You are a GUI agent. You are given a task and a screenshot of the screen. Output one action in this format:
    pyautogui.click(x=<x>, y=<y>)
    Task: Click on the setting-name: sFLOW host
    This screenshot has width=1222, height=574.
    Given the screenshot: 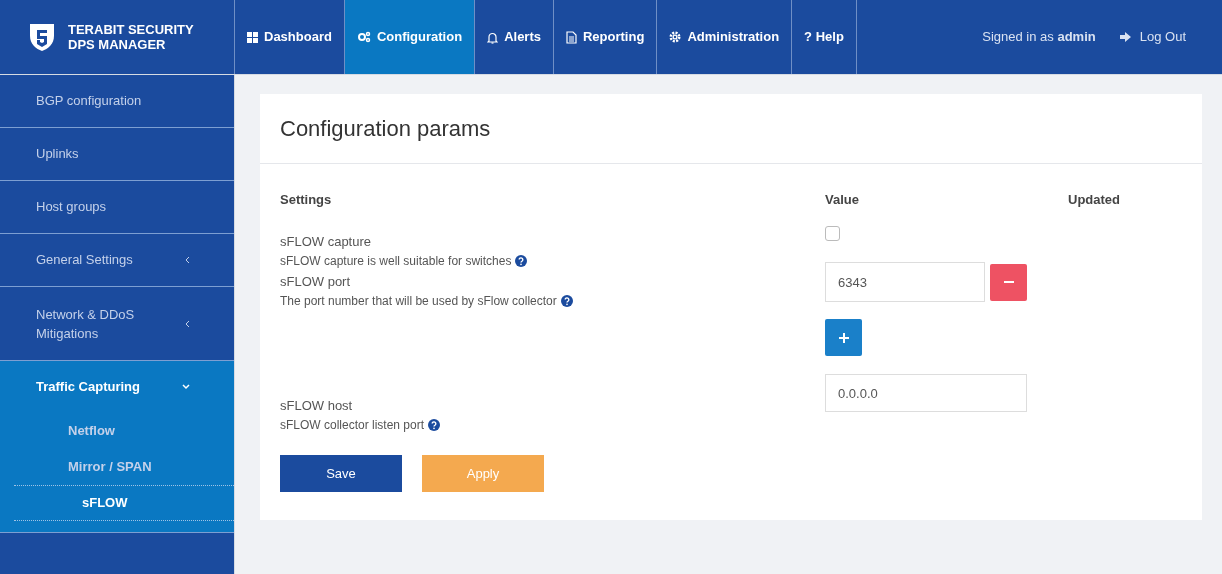 What is the action you would take?
    pyautogui.click(x=317, y=406)
    